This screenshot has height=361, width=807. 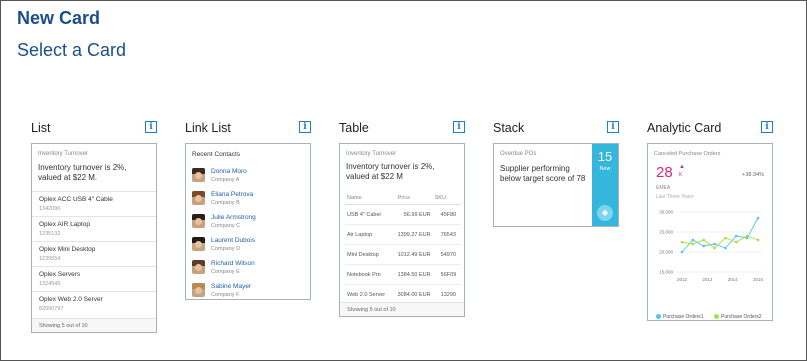 What do you see at coordinates (229, 171) in the screenshot?
I see `contact-name-link: Donna Moro` at bounding box center [229, 171].